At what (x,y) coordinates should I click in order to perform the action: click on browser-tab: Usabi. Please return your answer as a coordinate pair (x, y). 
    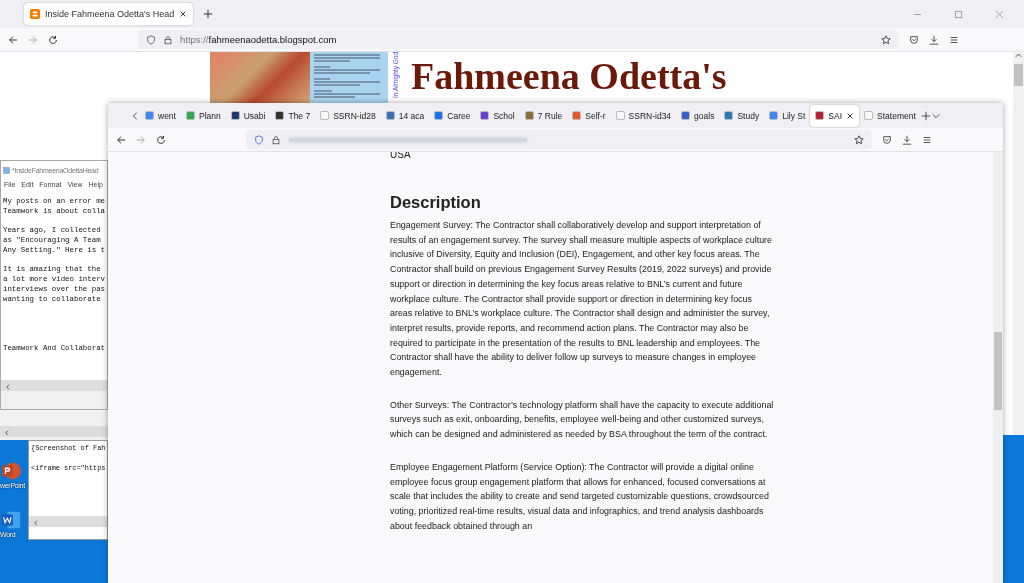
    Looking at the image, I should click on (248, 115).